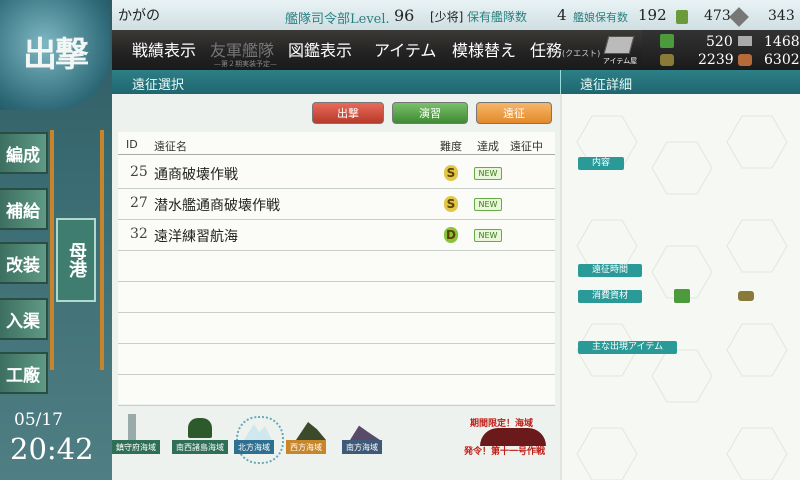 Image resolution: width=800 pixels, height=480 pixels. What do you see at coordinates (200, 447) in the screenshot?
I see `world-tab-2: 南西諸島海域` at bounding box center [200, 447].